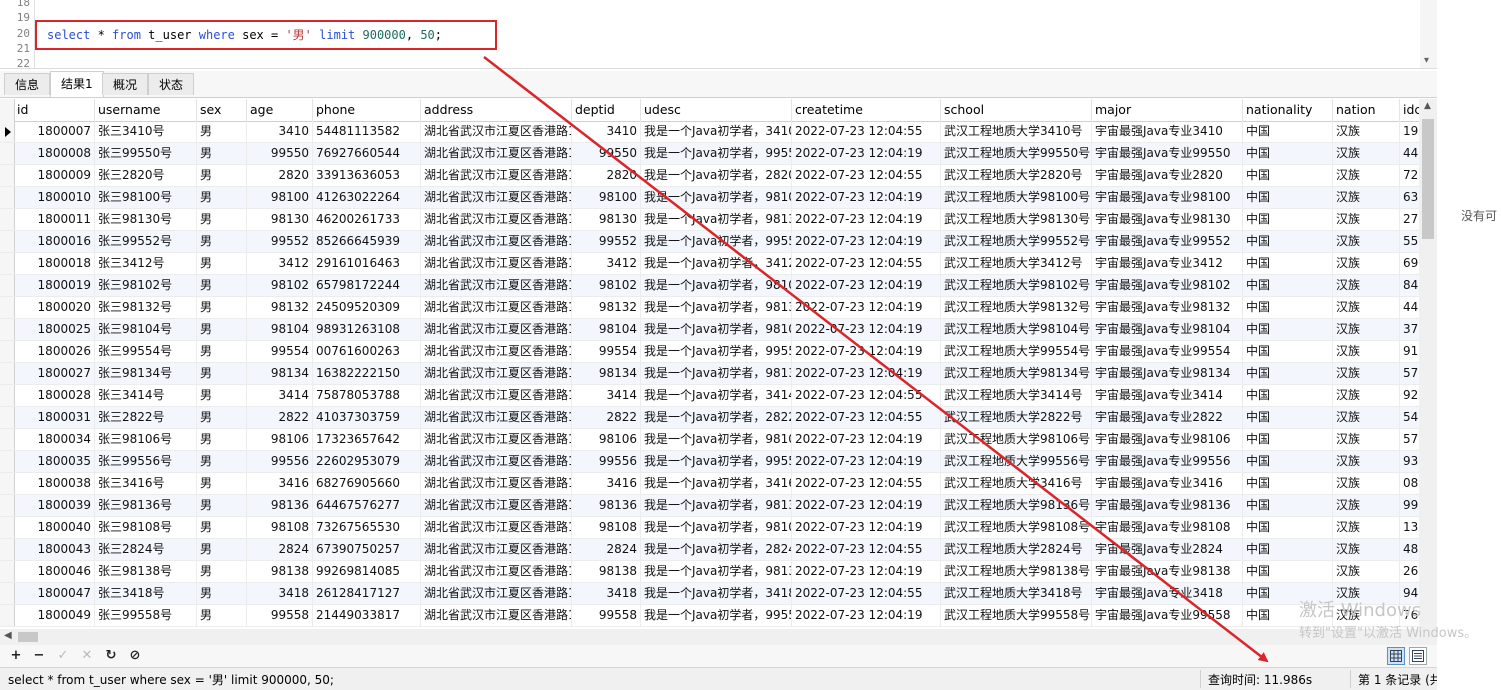 This screenshot has height=690, width=1501. I want to click on cell-age: 3418, so click(280, 593).